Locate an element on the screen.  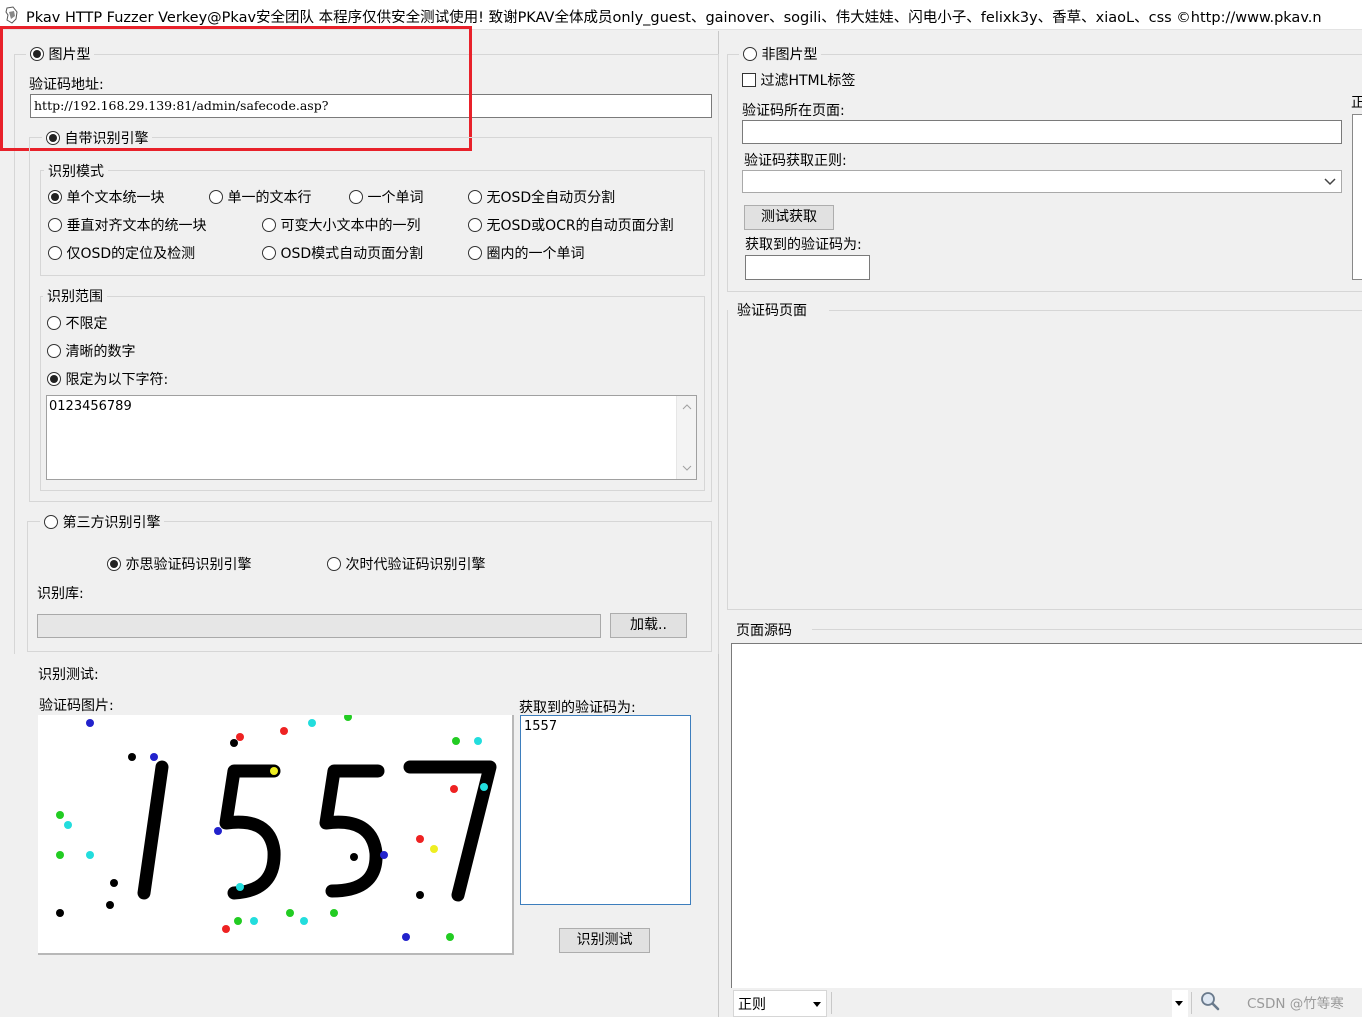
mode-option-label: 无OSD全自动页分割 is located at coordinates (551, 198).